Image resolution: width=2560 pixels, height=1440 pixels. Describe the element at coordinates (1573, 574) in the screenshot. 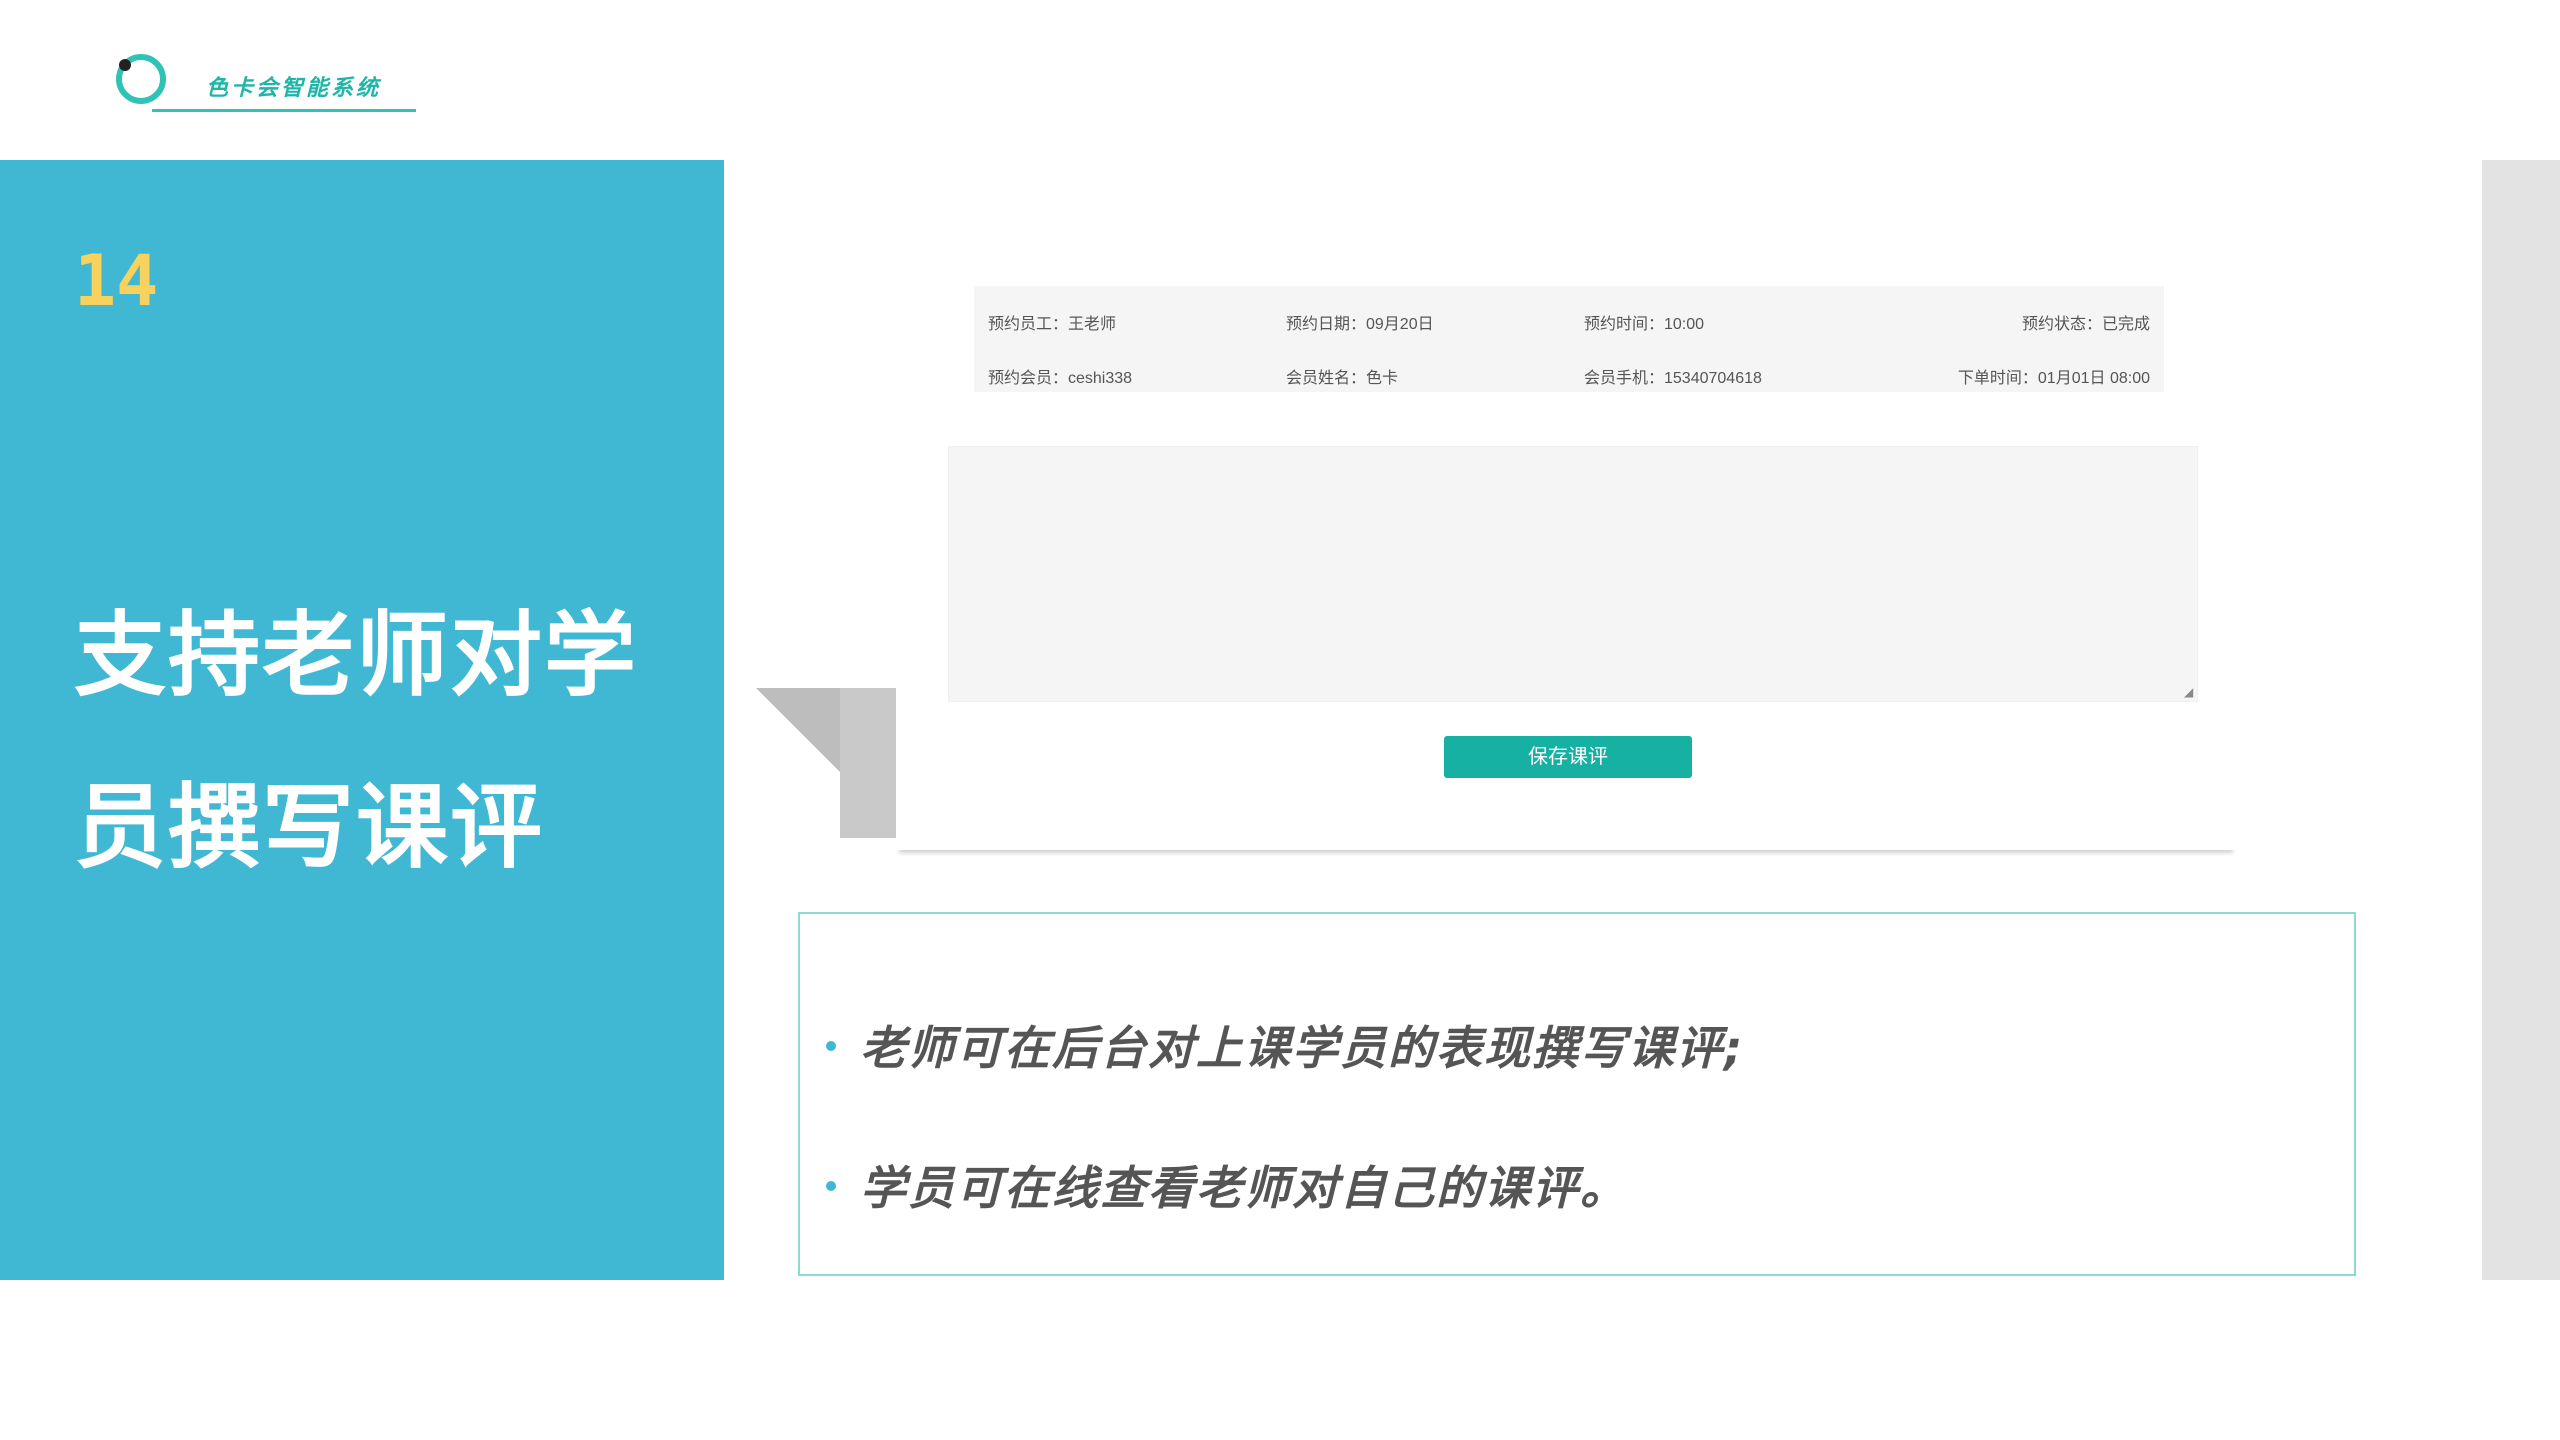

I see `comment-textarea` at that location.